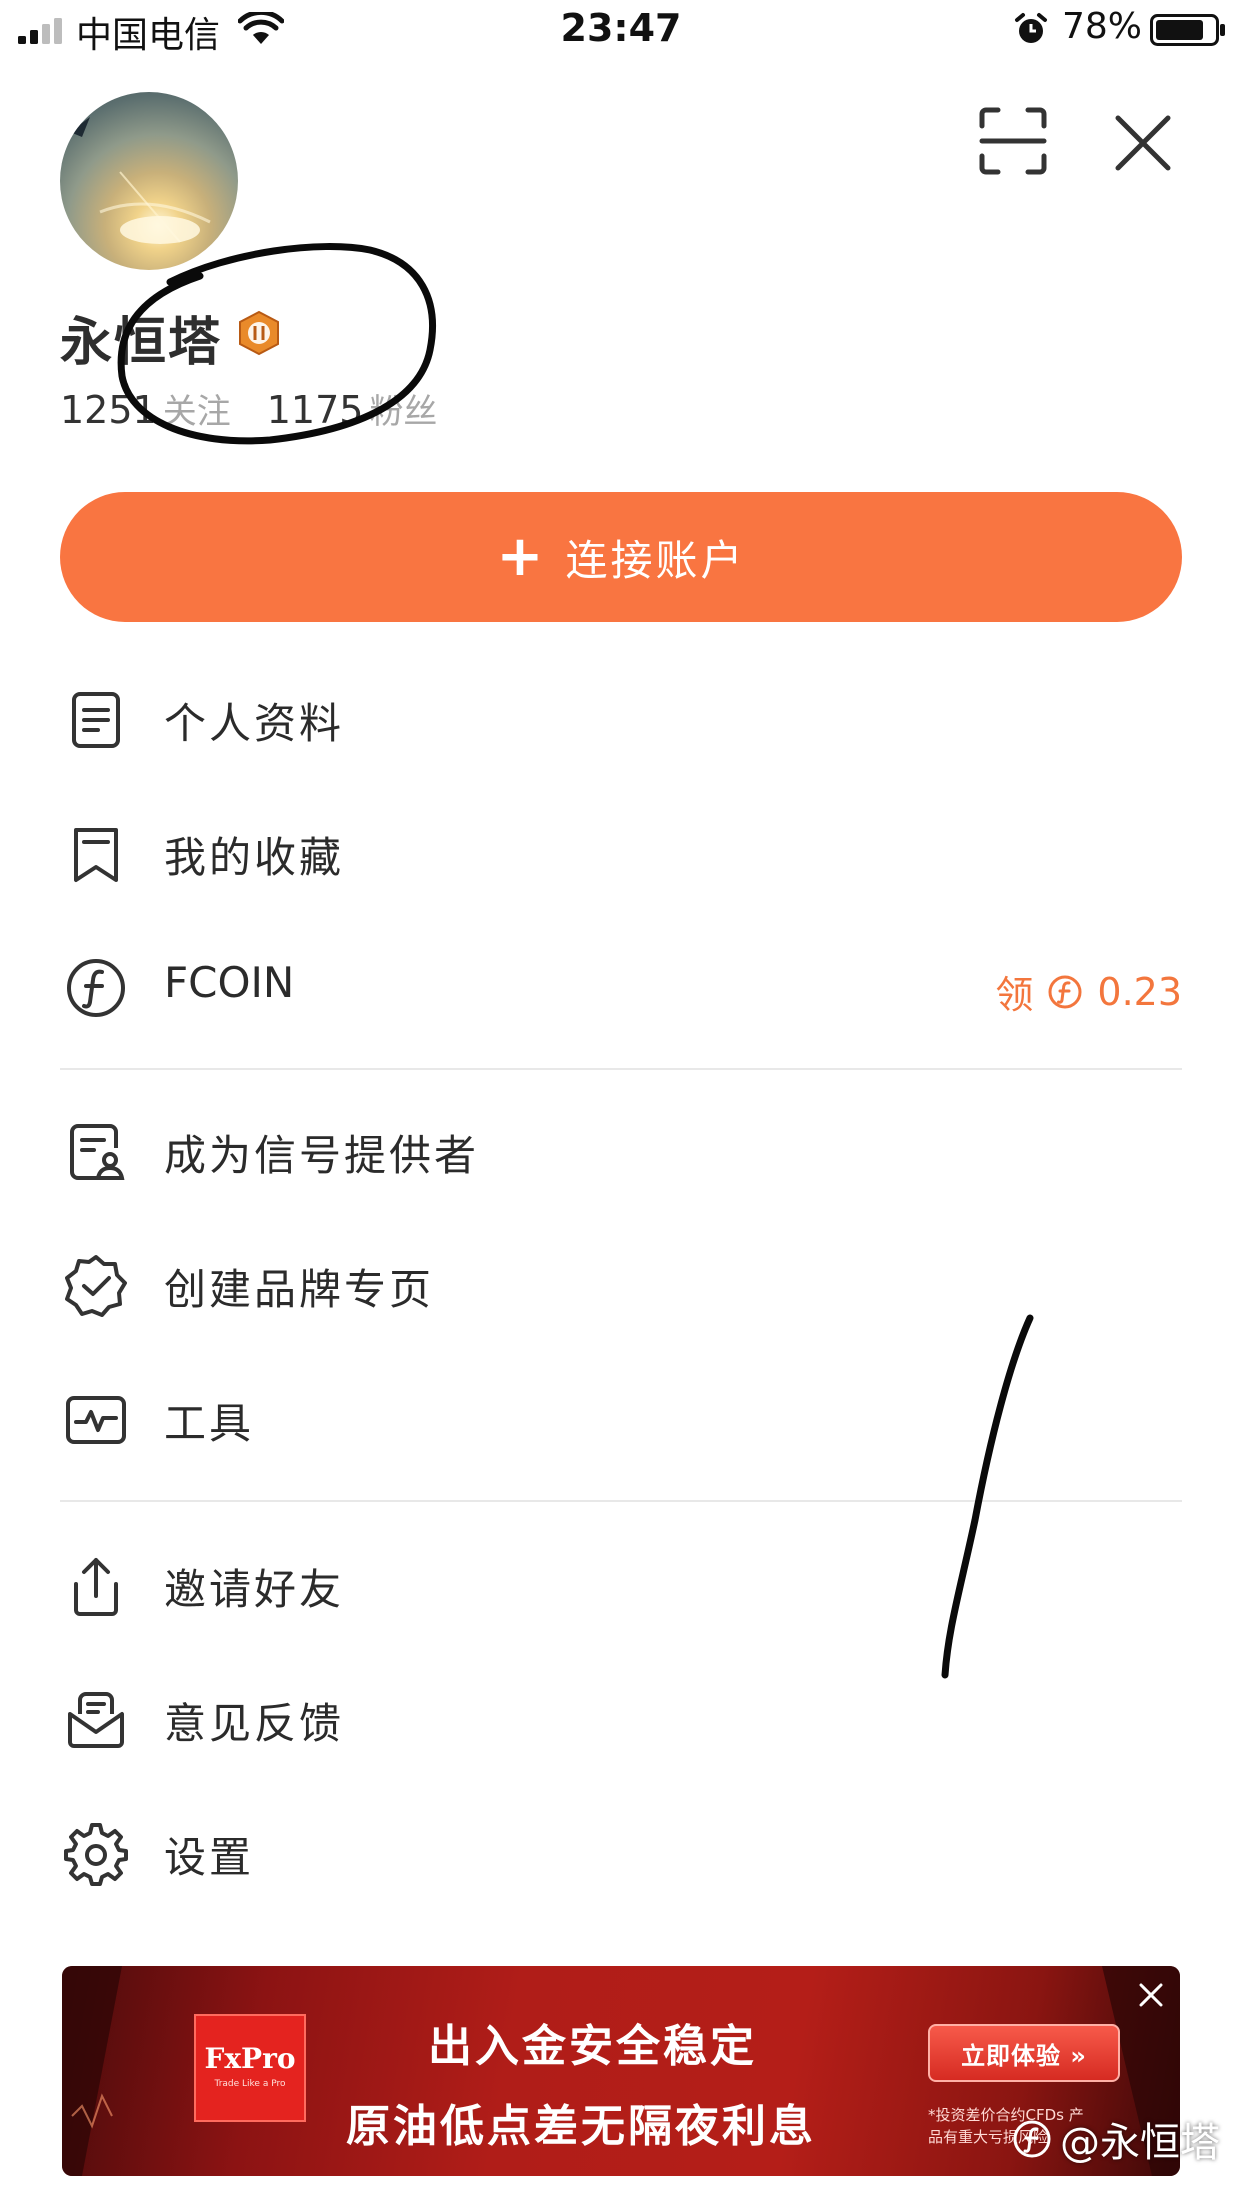 The height and width of the screenshot is (2208, 1242). What do you see at coordinates (96, 988) in the screenshot?
I see `fcoin-icon` at bounding box center [96, 988].